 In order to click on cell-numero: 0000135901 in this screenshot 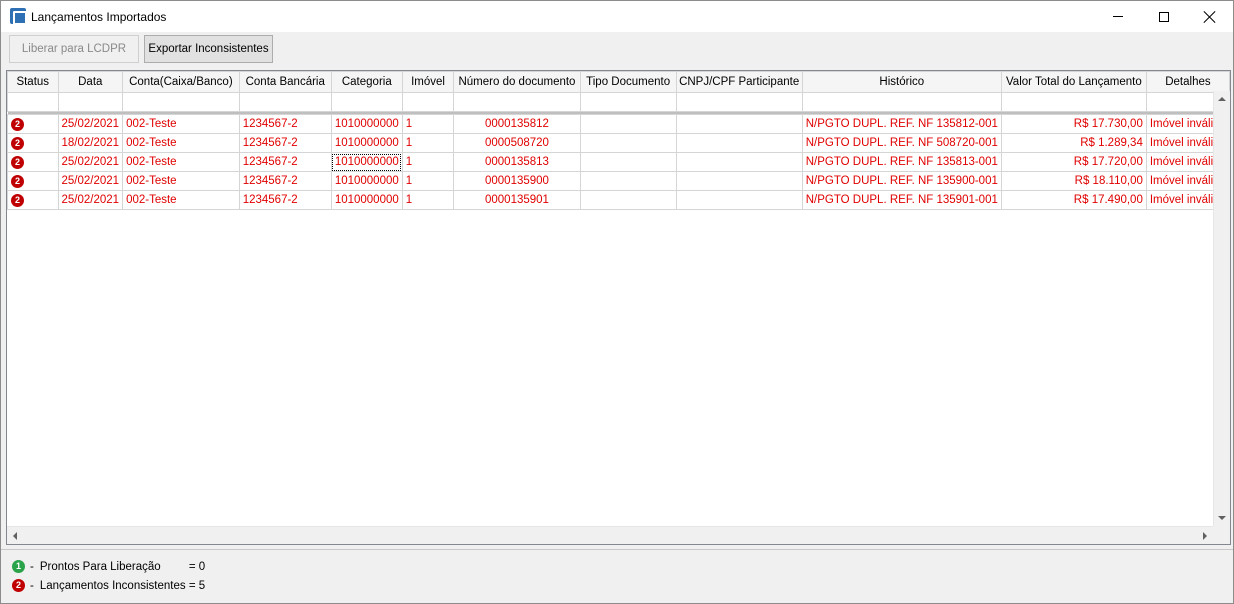, I will do `click(517, 200)`.